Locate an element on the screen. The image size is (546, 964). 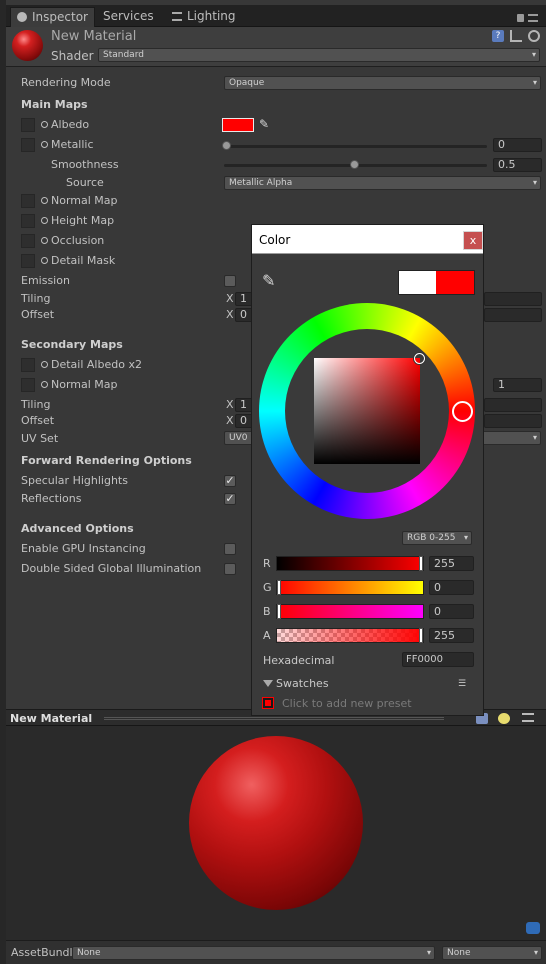
tab-lighting: Lighting is located at coordinates (204, 17).